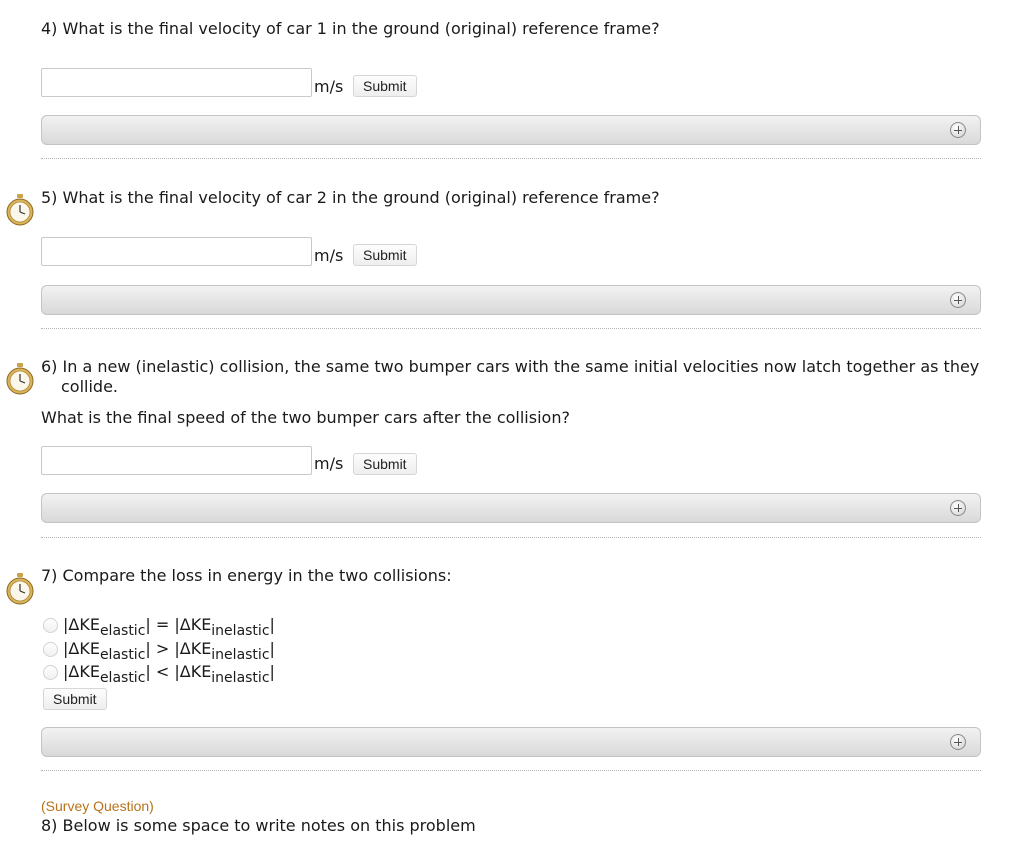  I want to click on option-greater: |ΔKEelastic| > |ΔKEinelastic|, so click(159, 650).